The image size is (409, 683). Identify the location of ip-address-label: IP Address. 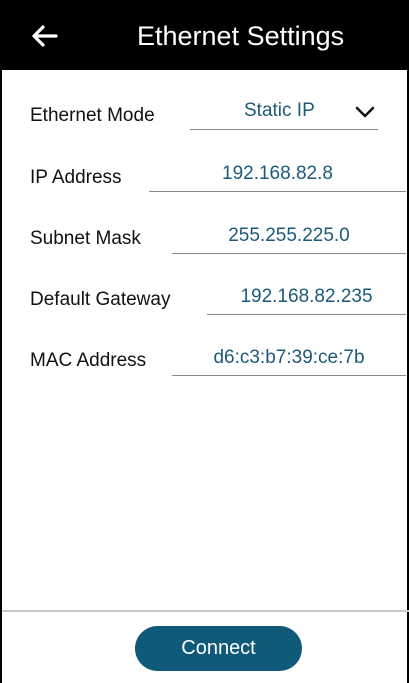
(76, 177).